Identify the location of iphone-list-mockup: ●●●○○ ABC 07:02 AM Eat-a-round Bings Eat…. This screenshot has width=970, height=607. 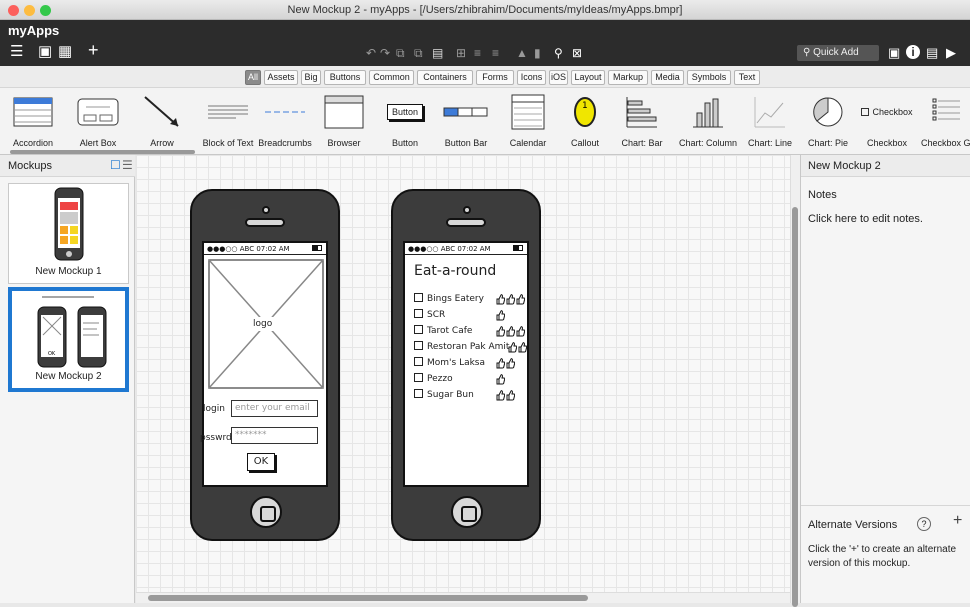
(466, 365).